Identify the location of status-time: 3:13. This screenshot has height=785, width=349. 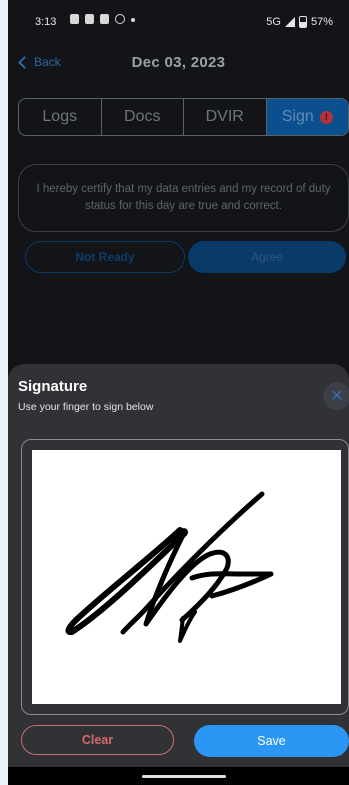
(46, 22).